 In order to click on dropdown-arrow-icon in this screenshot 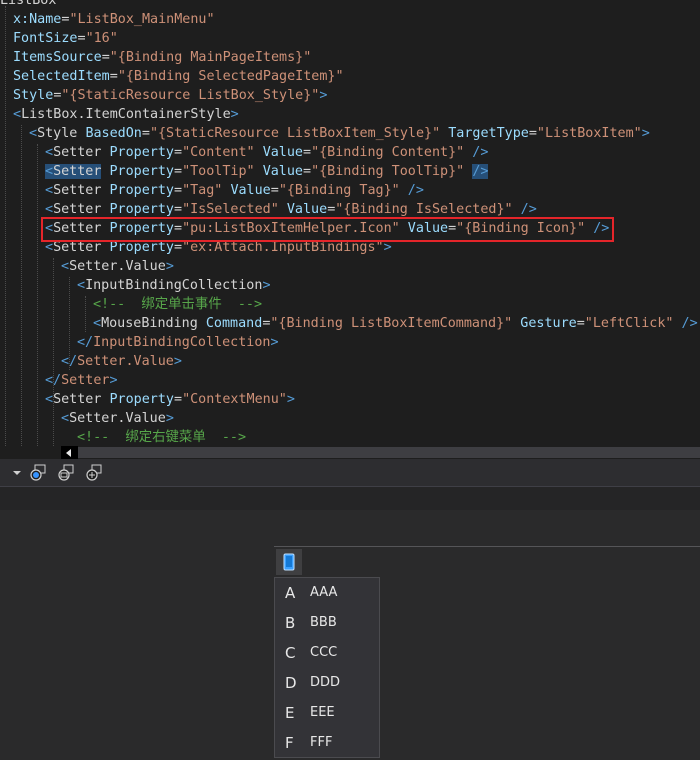, I will do `click(17, 472)`.